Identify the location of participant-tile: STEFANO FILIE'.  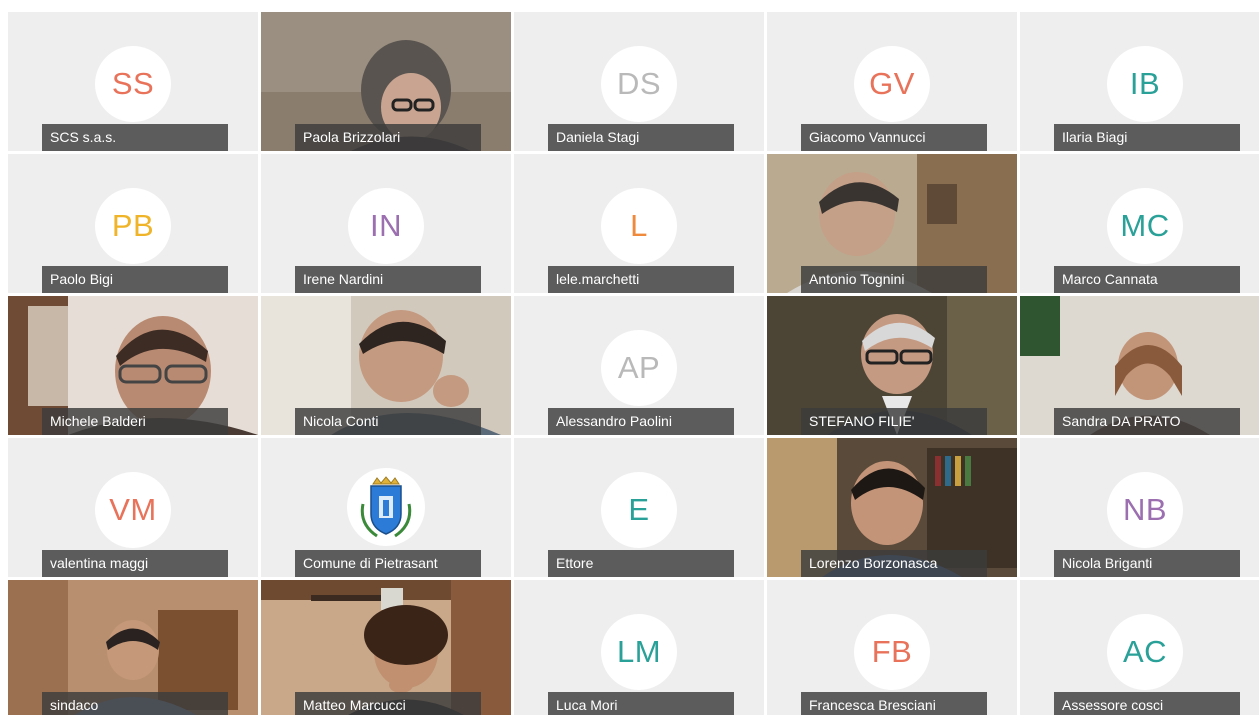
(892, 365).